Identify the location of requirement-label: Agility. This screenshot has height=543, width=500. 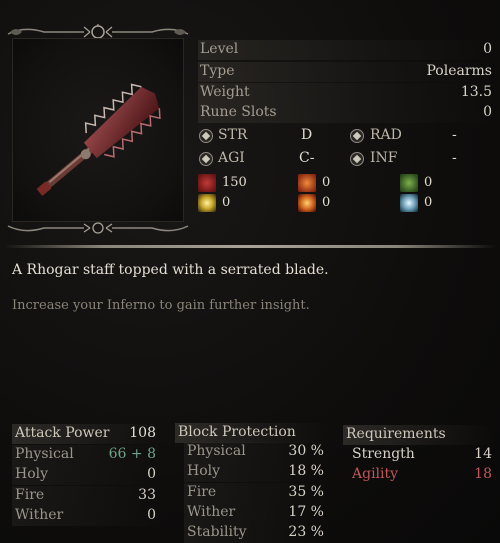
(375, 474).